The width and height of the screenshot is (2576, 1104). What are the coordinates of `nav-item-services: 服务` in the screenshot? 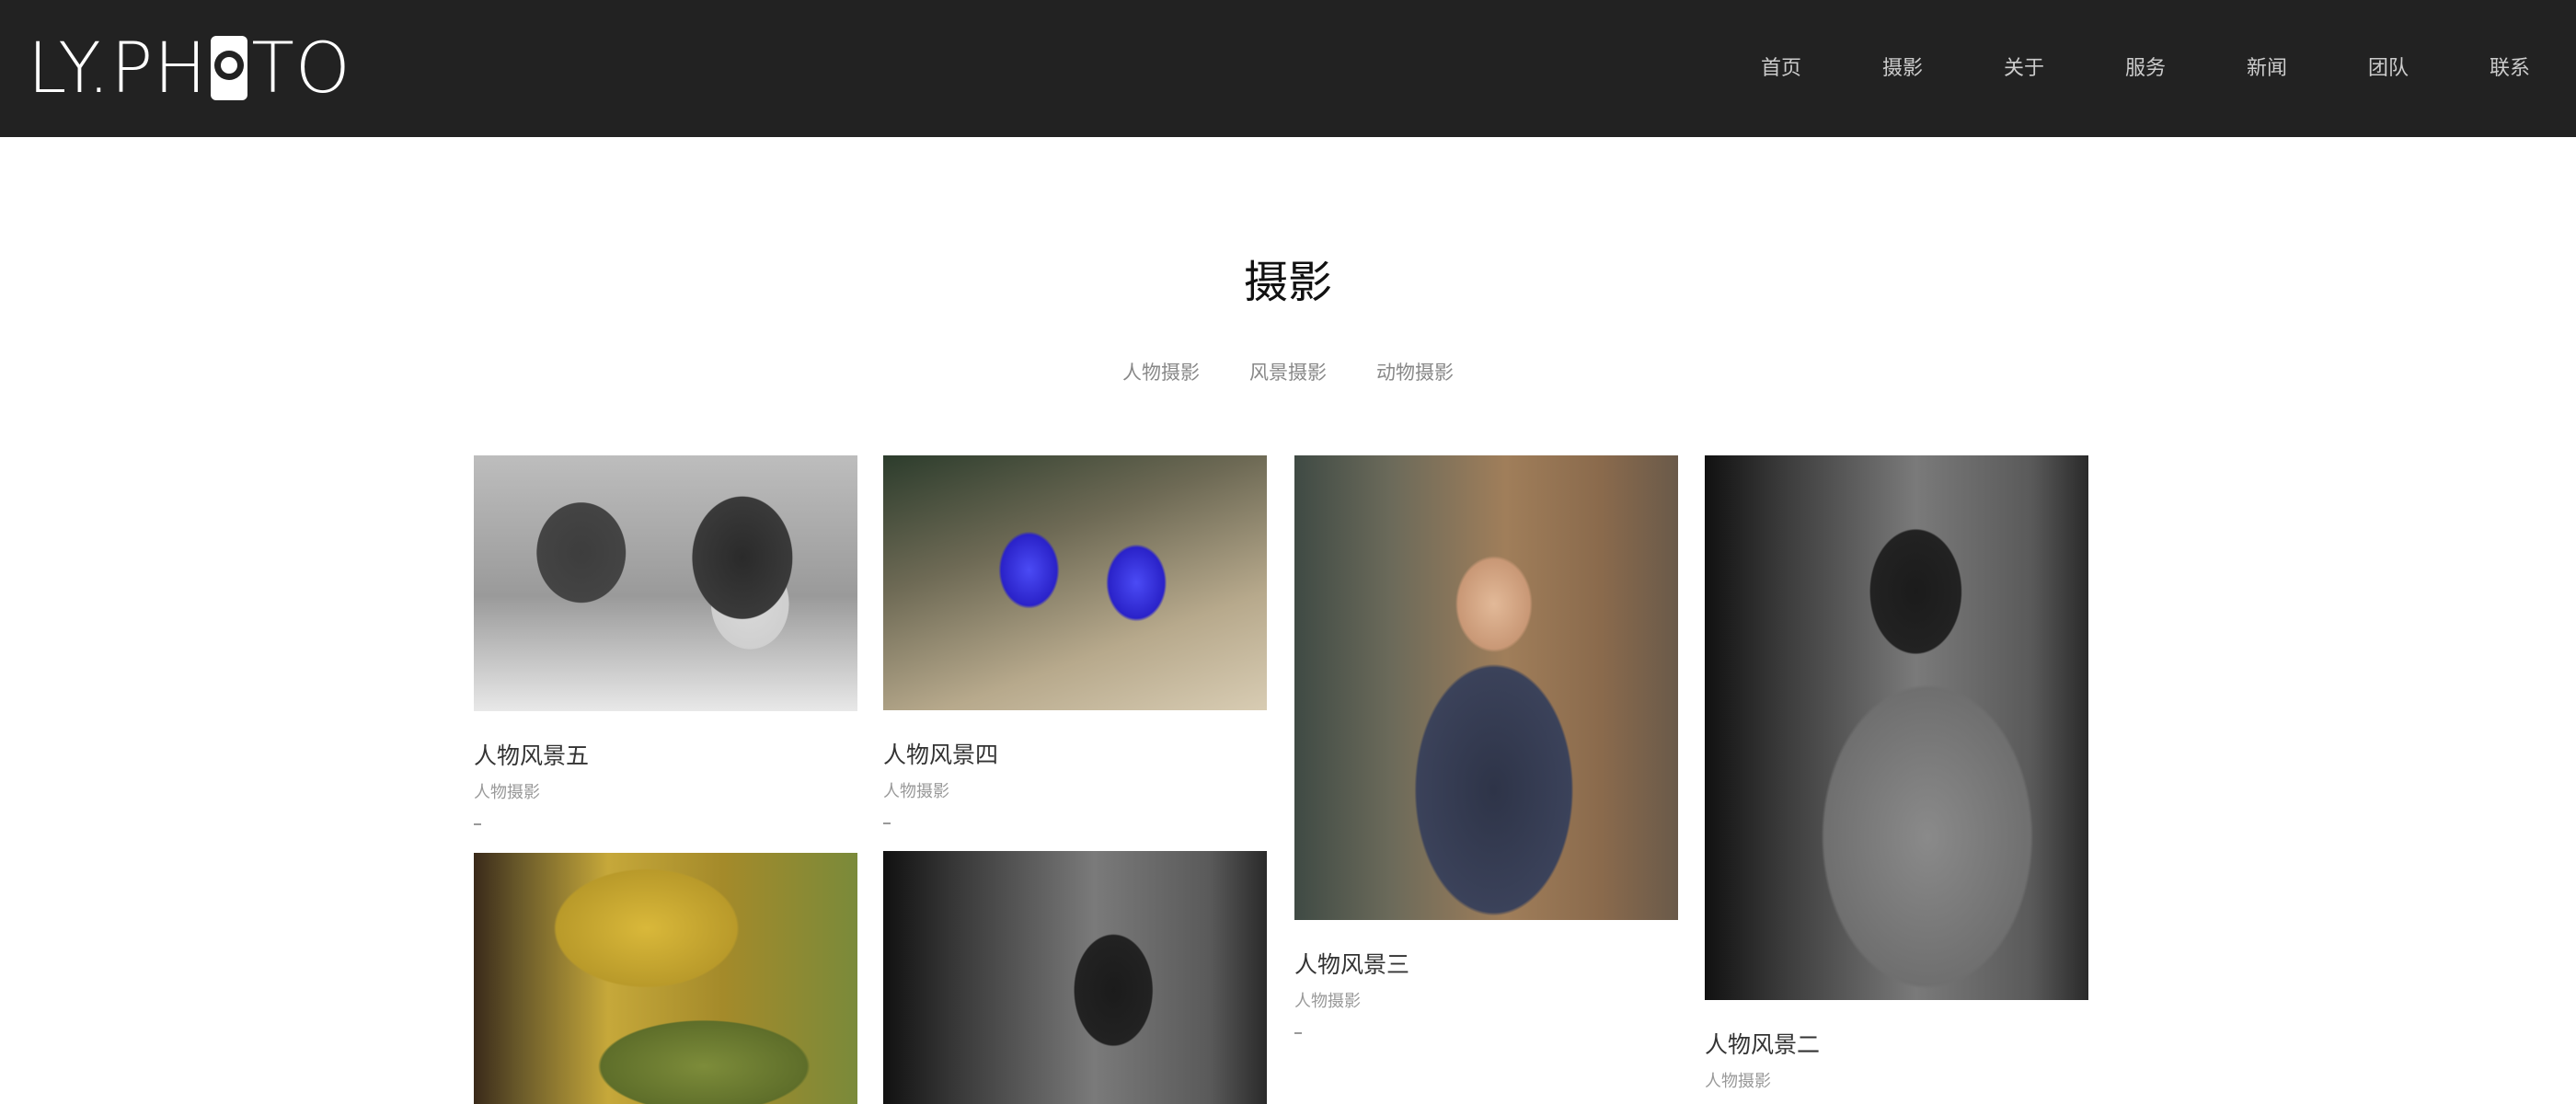 It's located at (2145, 69).